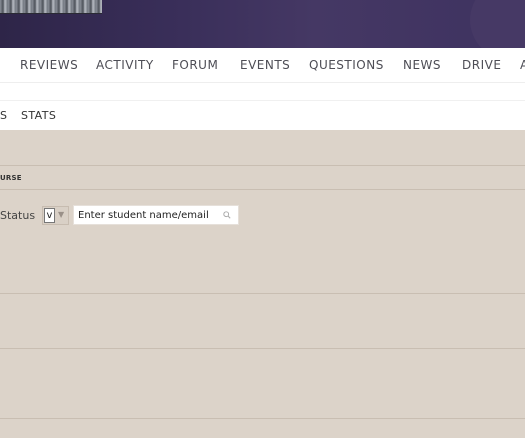  What do you see at coordinates (265, 65) in the screenshot?
I see `nav-item-events: EVENTS` at bounding box center [265, 65].